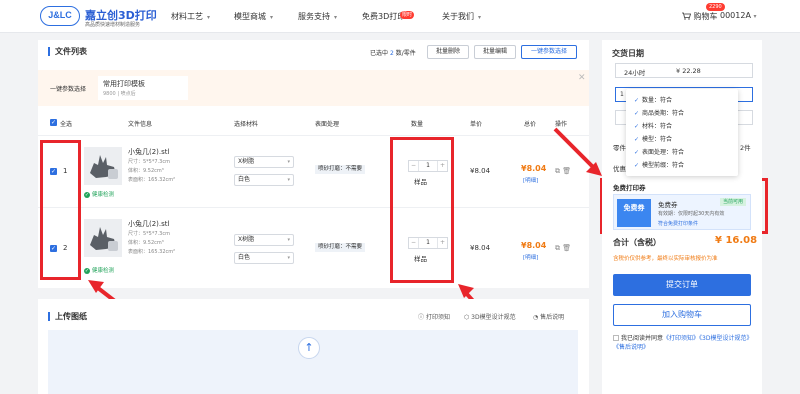 The height and width of the screenshot is (394, 800). What do you see at coordinates (684, 70) in the screenshot?
I see `delivery-option: 24小时 ¥ 22.28` at bounding box center [684, 70].